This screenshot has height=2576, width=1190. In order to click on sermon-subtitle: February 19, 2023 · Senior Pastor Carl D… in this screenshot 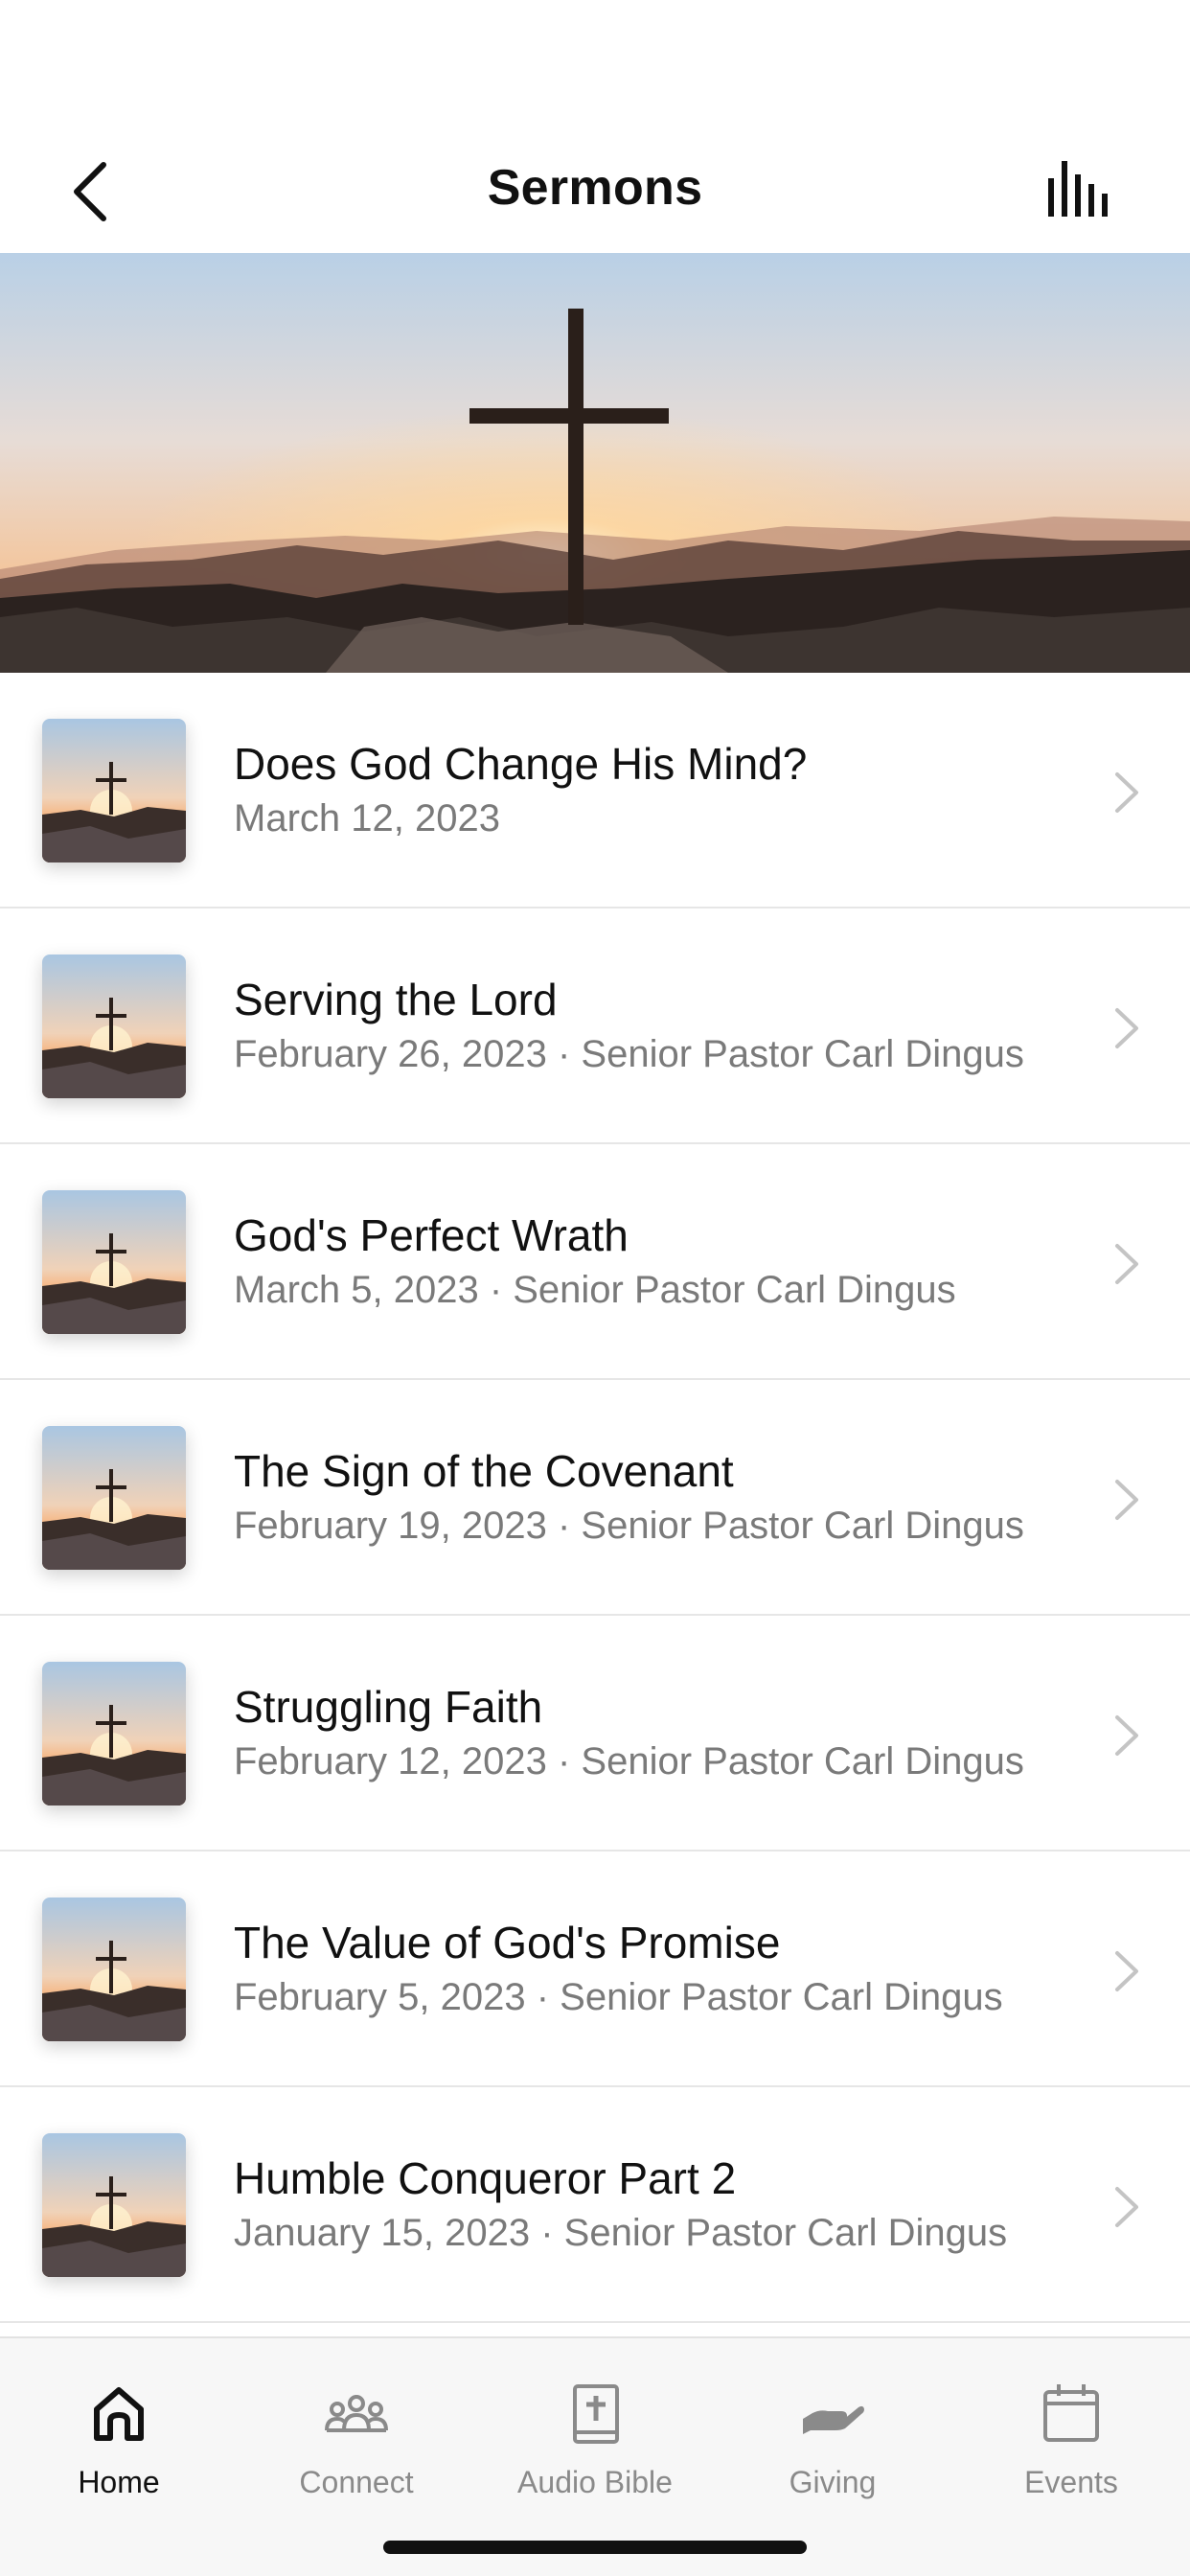, I will do `click(629, 1526)`.